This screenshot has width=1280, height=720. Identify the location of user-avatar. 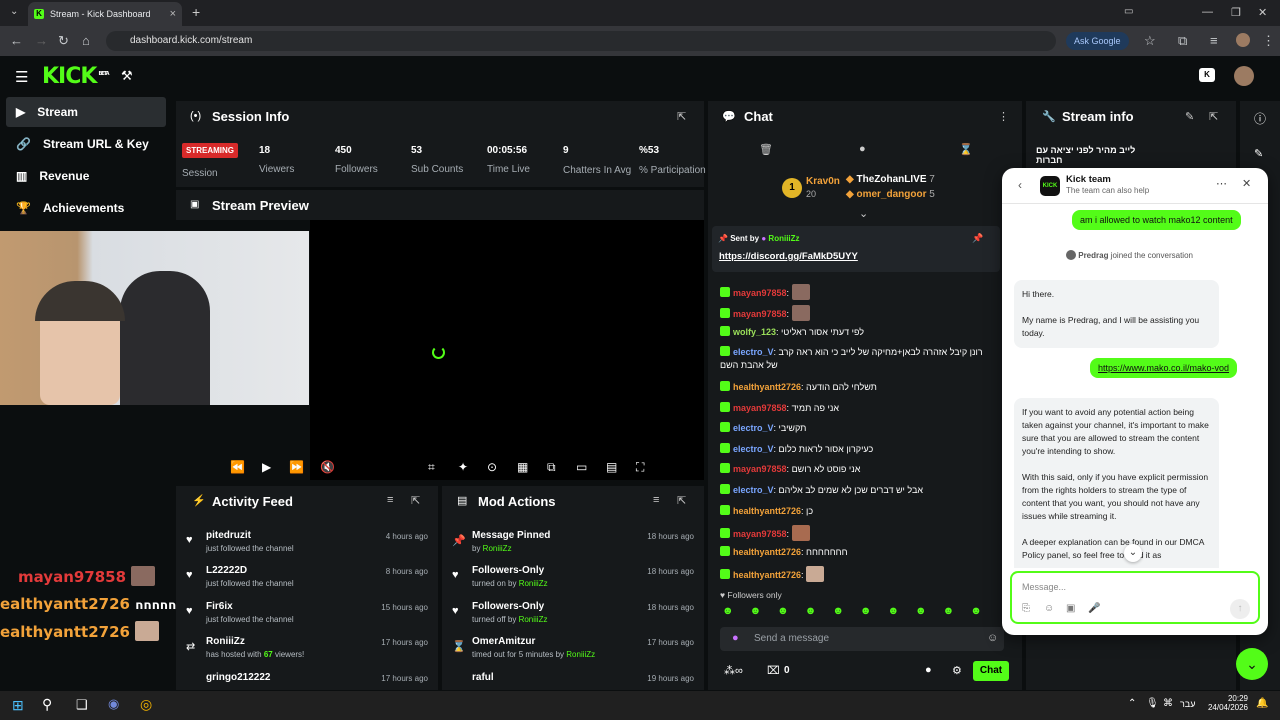
(1244, 76).